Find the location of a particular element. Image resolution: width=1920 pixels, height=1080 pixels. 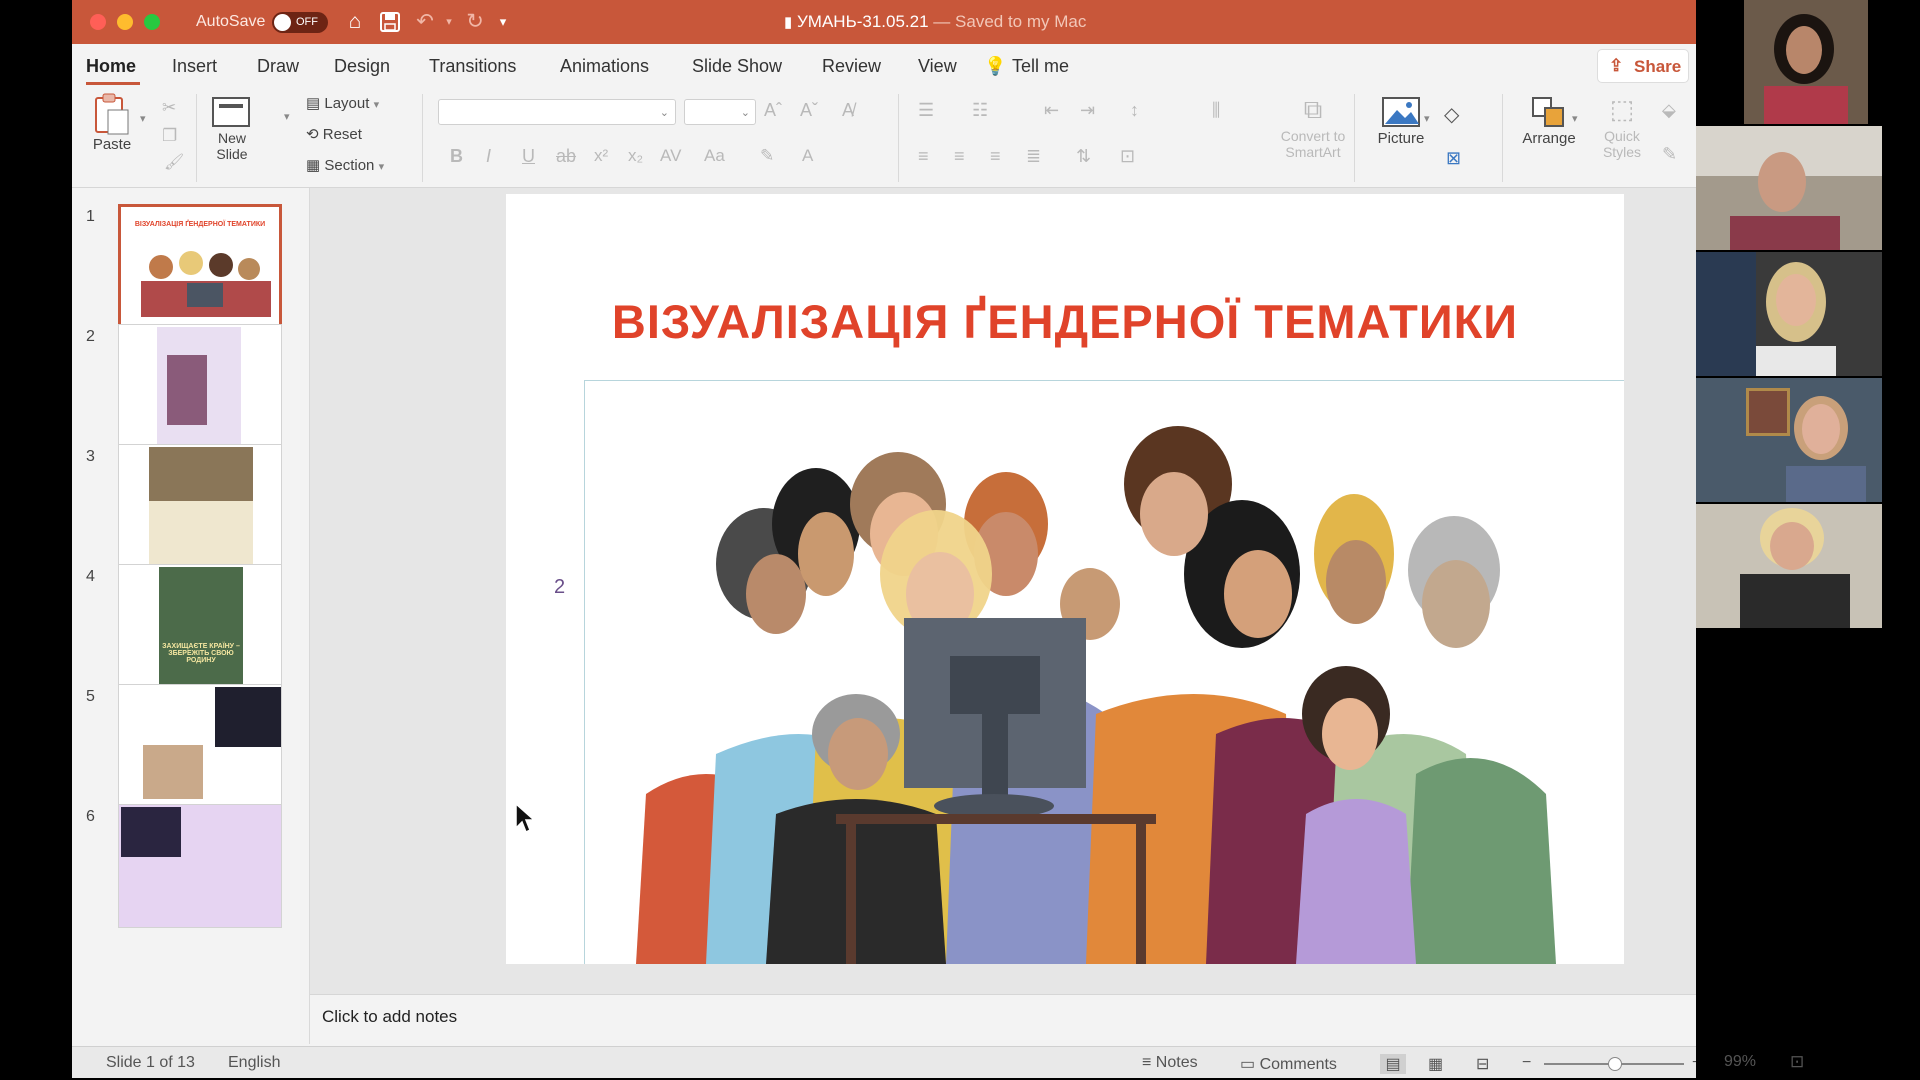

shapes-icon: ◇ is located at coordinates (1451, 114).